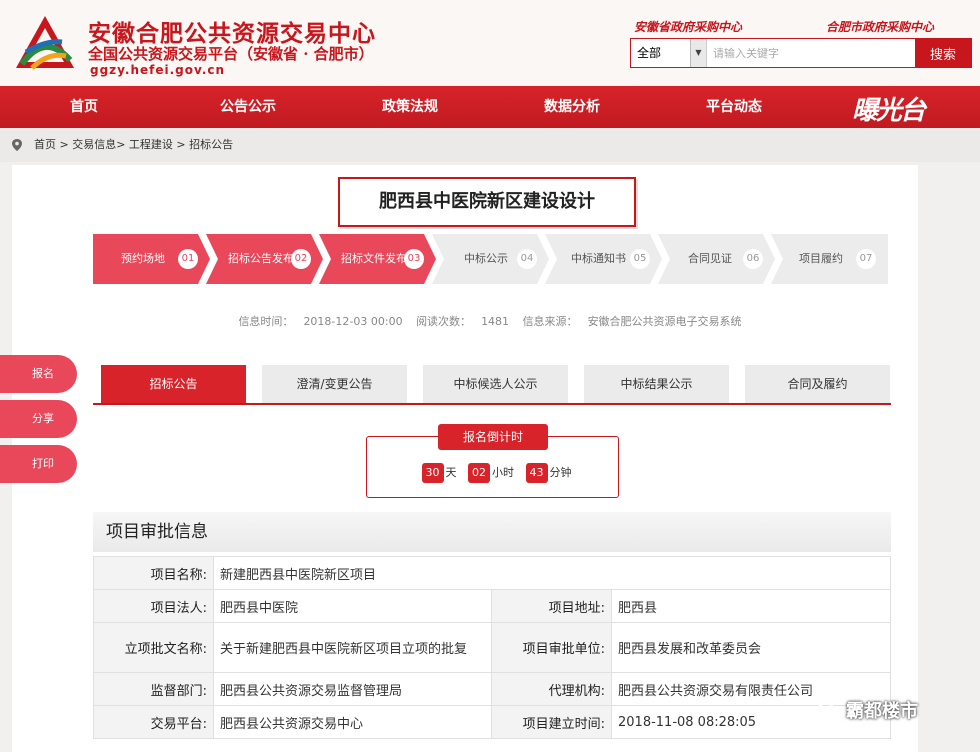 This screenshot has height=752, width=980. What do you see at coordinates (486, 258) in the screenshot?
I see `step-label: 中标公示` at bounding box center [486, 258].